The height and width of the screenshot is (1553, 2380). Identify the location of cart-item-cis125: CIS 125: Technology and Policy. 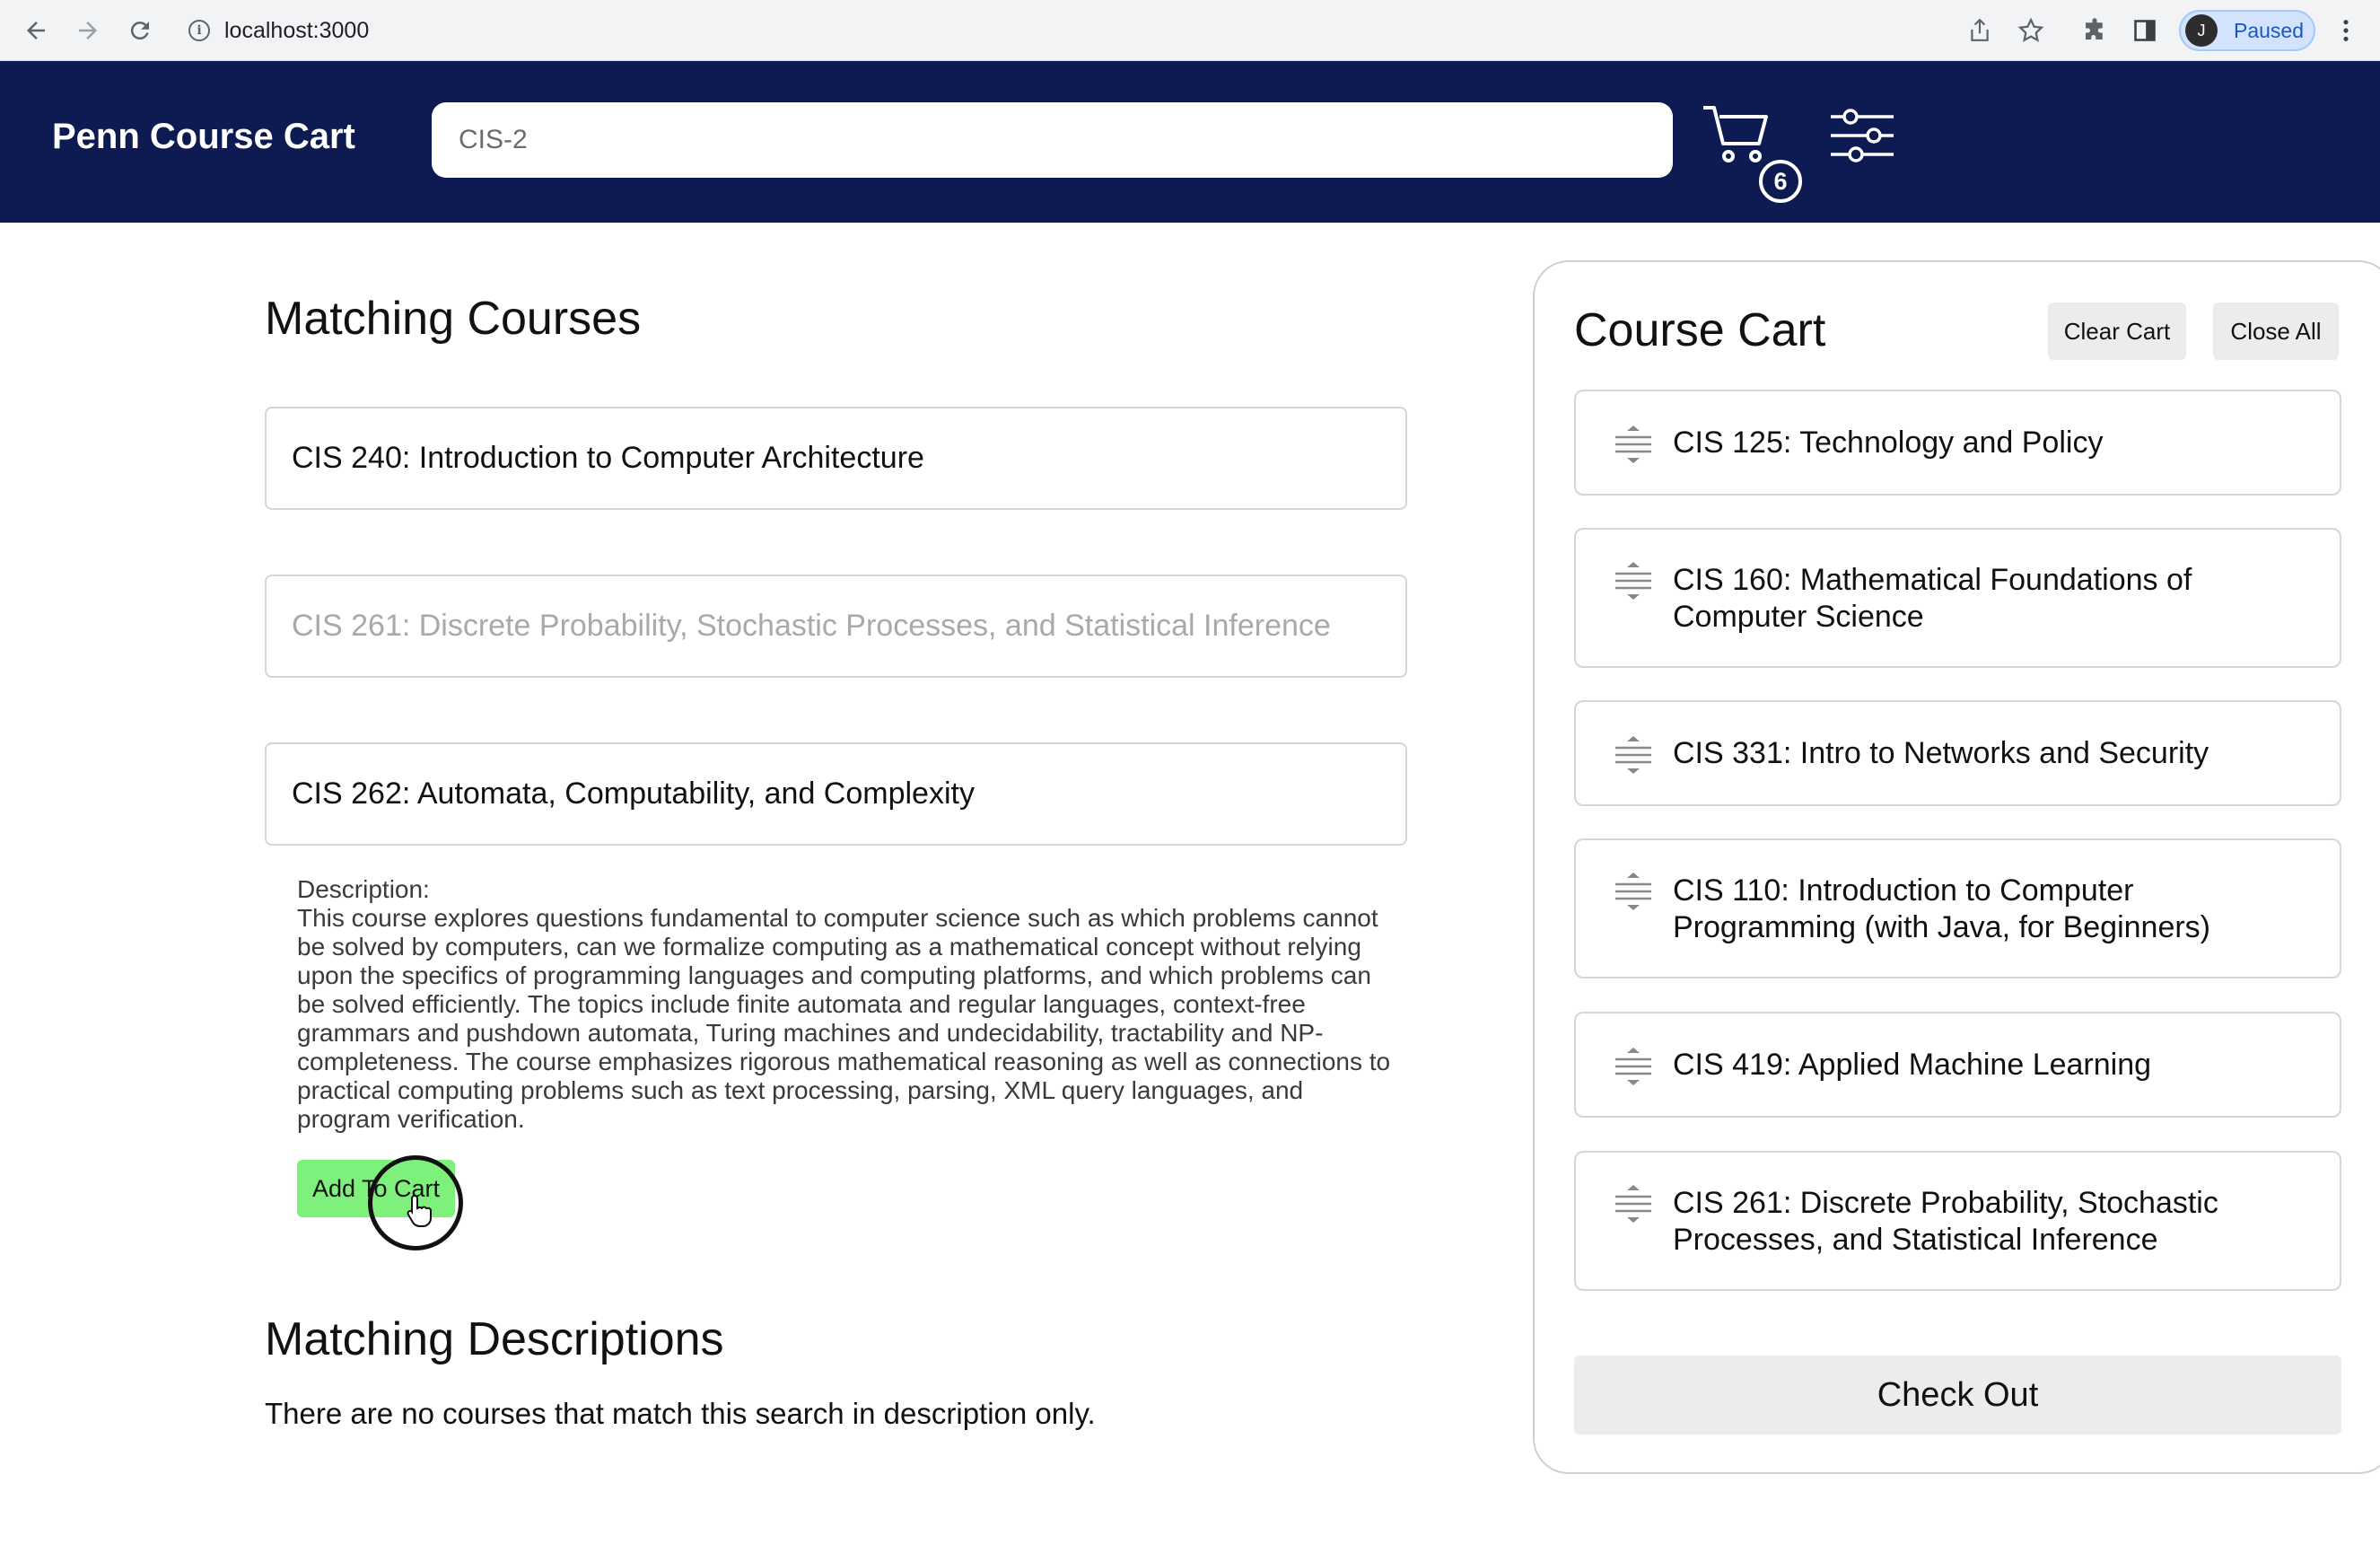
(1958, 443).